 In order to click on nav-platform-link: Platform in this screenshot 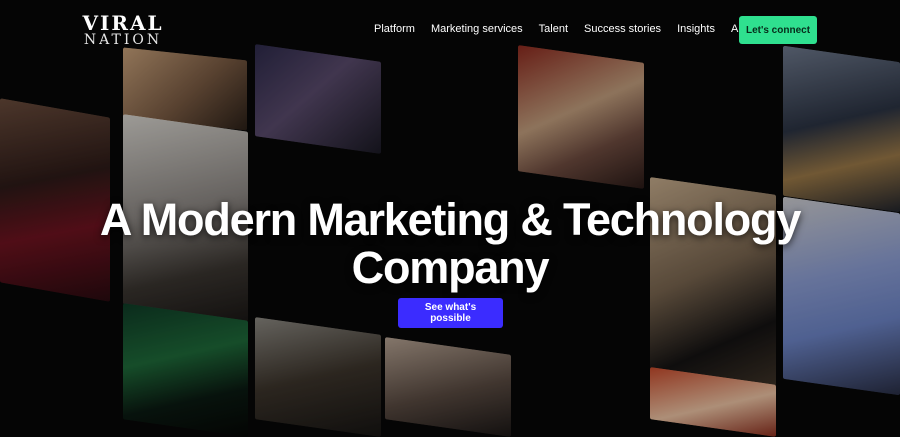, I will do `click(394, 29)`.